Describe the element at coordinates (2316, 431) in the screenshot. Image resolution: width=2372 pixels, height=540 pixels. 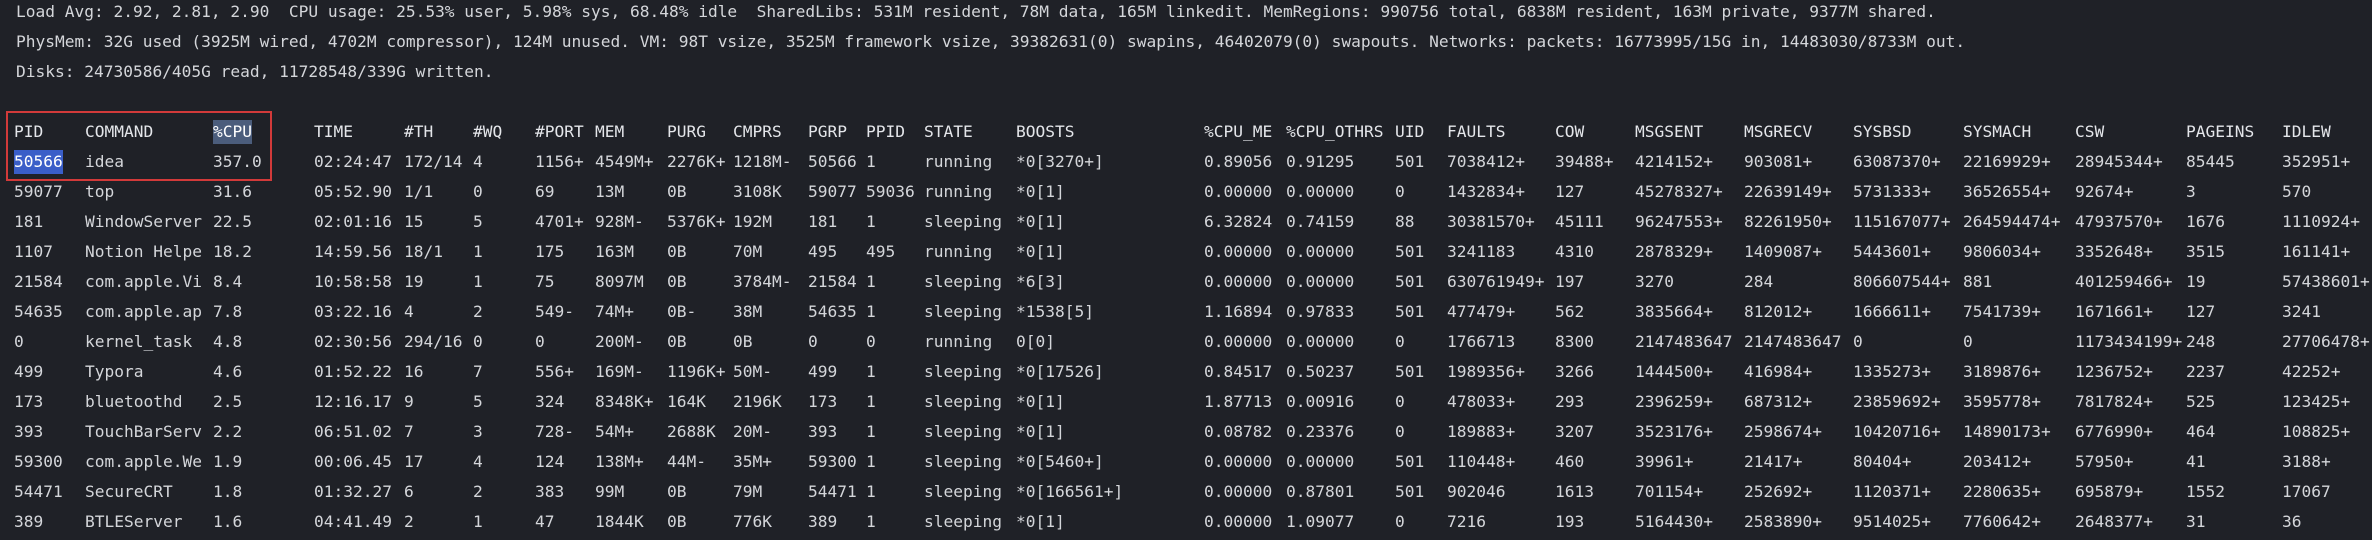
I see `cell-idlew: 108825+` at that location.